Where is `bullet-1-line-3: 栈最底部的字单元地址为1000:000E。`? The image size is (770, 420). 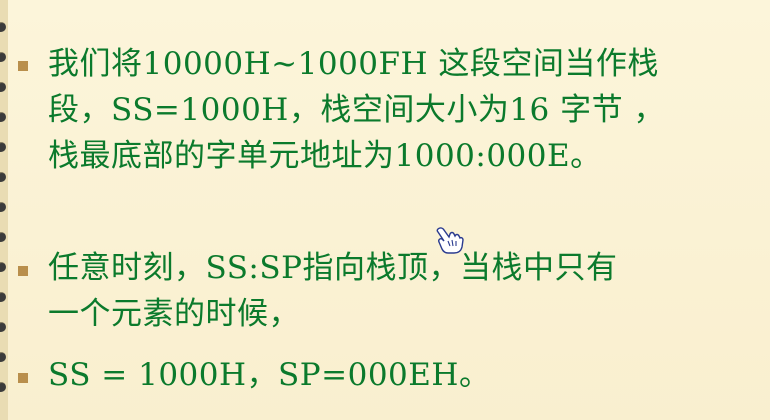 bullet-1-line-3: 栈最底部的字单元地址为1000:000E。 is located at coordinates (325, 156).